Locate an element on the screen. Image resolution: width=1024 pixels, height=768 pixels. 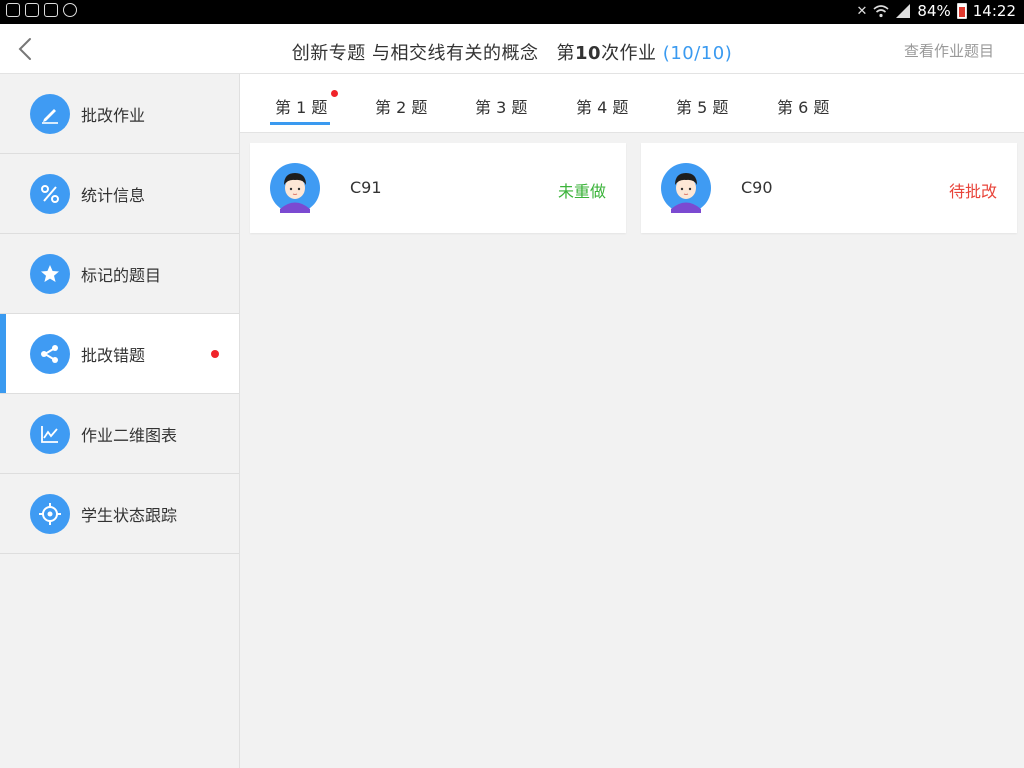
tab-question-3: 第 3 题 is located at coordinates (501, 106).